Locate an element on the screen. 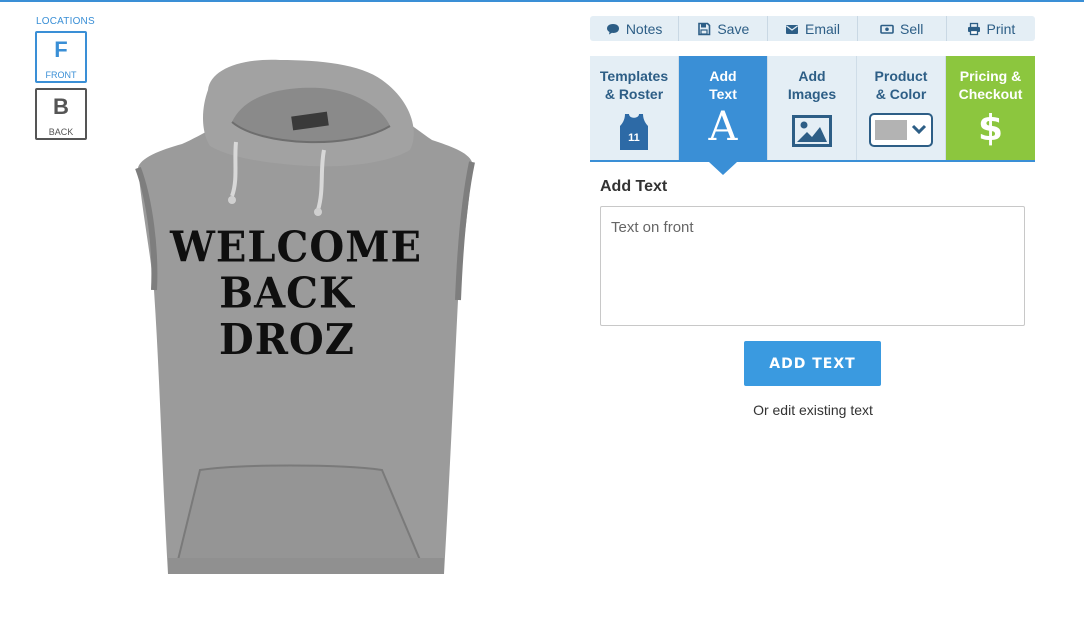 The image size is (1084, 624). design-line-2: BACK is located at coordinates (287, 293).